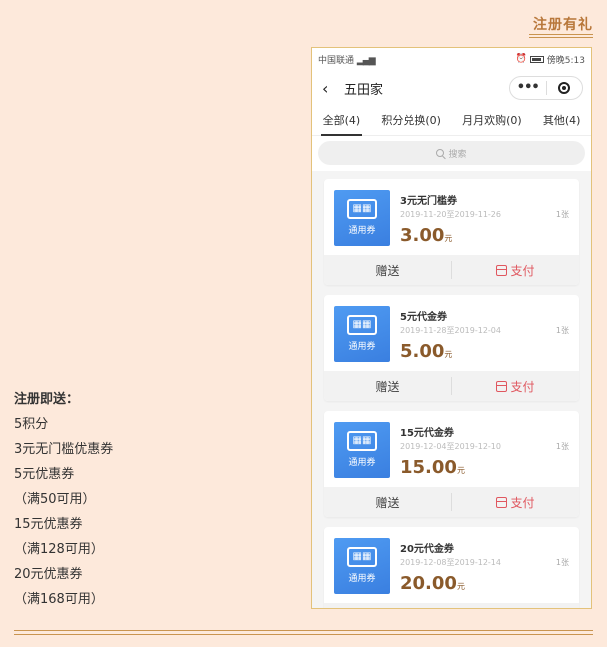  What do you see at coordinates (411, 121) in the screenshot?
I see `tab-points-exchange: 积分兑换(0)` at bounding box center [411, 121].